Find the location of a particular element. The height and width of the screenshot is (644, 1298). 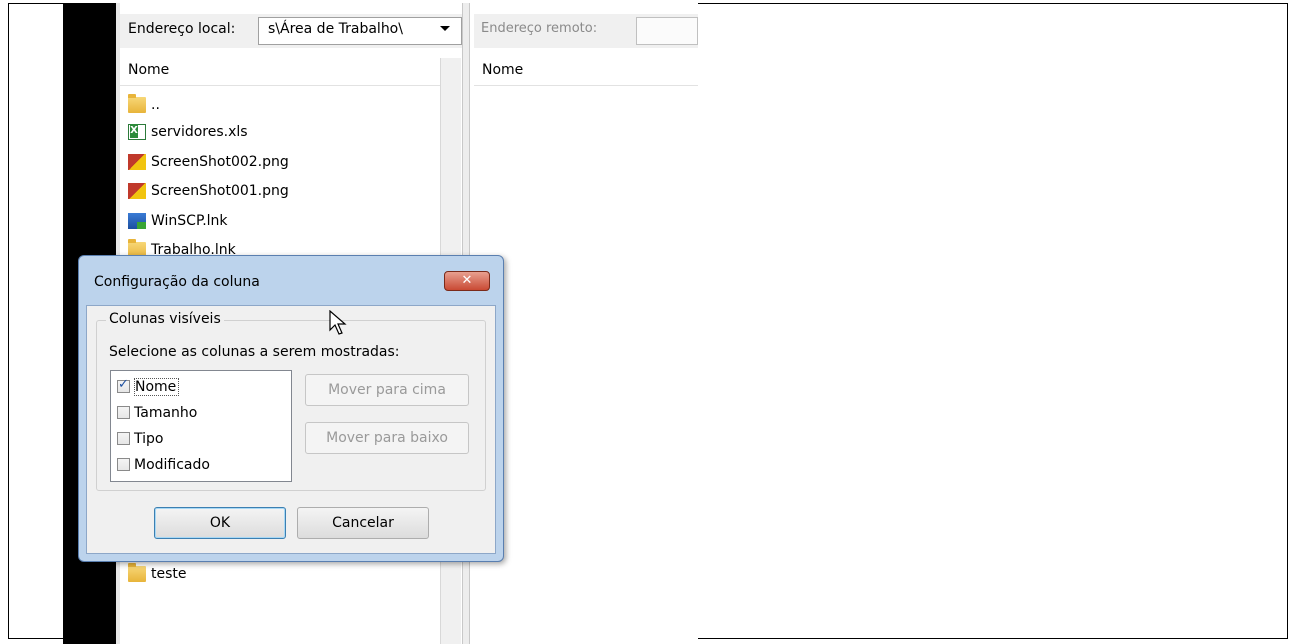

list-item: ScreenShot001.png is located at coordinates (208, 191).